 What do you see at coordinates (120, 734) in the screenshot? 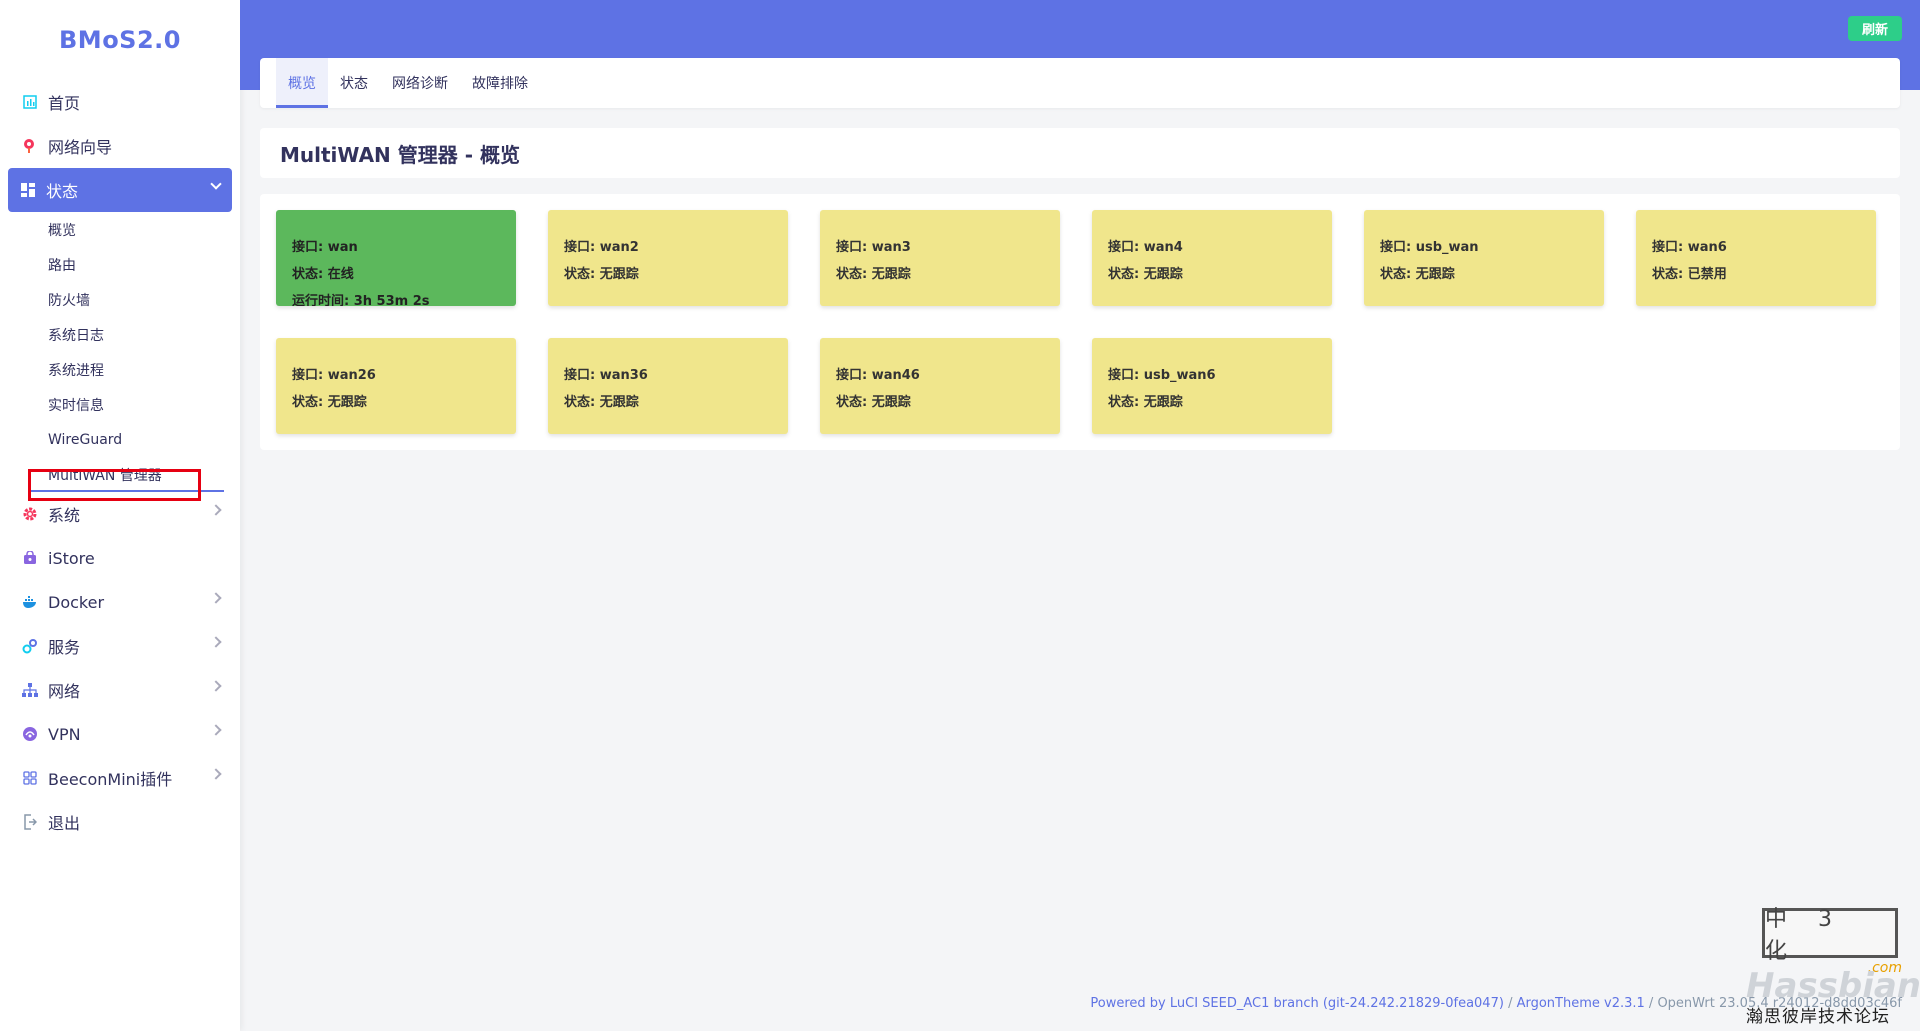
I see `sidebar-item-vpn: VPN` at bounding box center [120, 734].